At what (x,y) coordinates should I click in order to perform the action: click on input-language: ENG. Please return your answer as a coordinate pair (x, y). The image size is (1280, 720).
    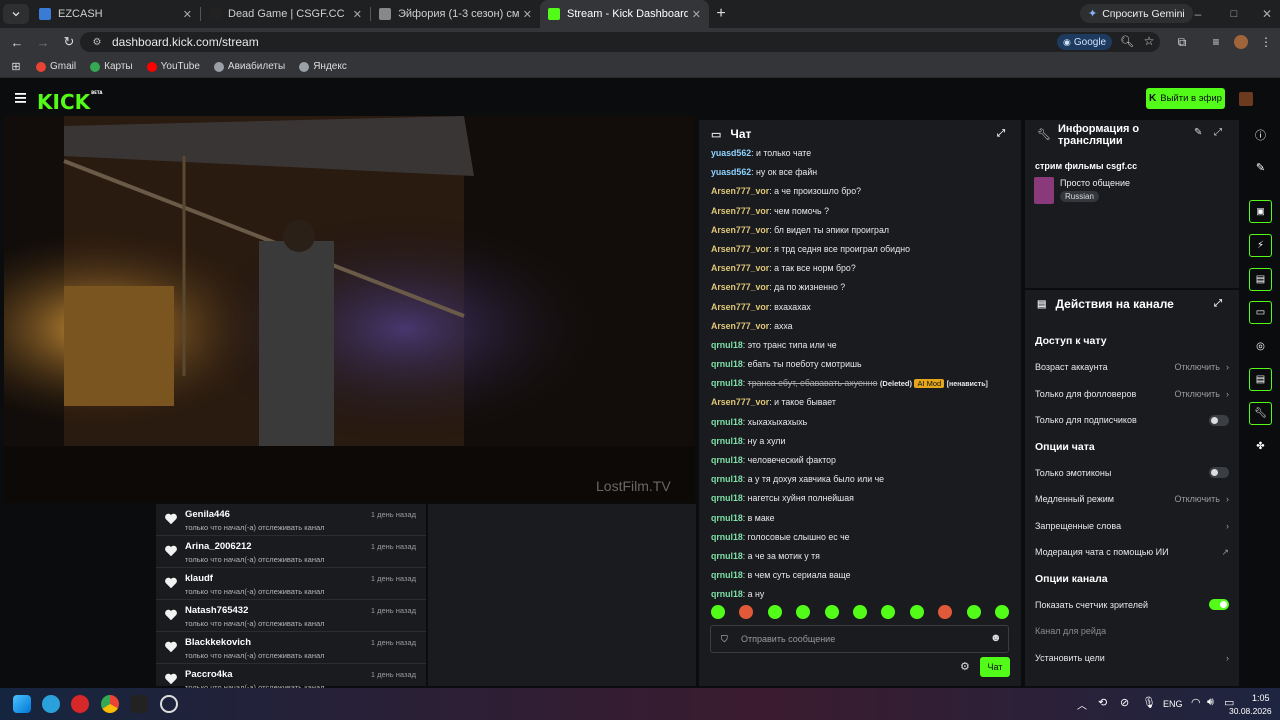
    Looking at the image, I should click on (1173, 704).